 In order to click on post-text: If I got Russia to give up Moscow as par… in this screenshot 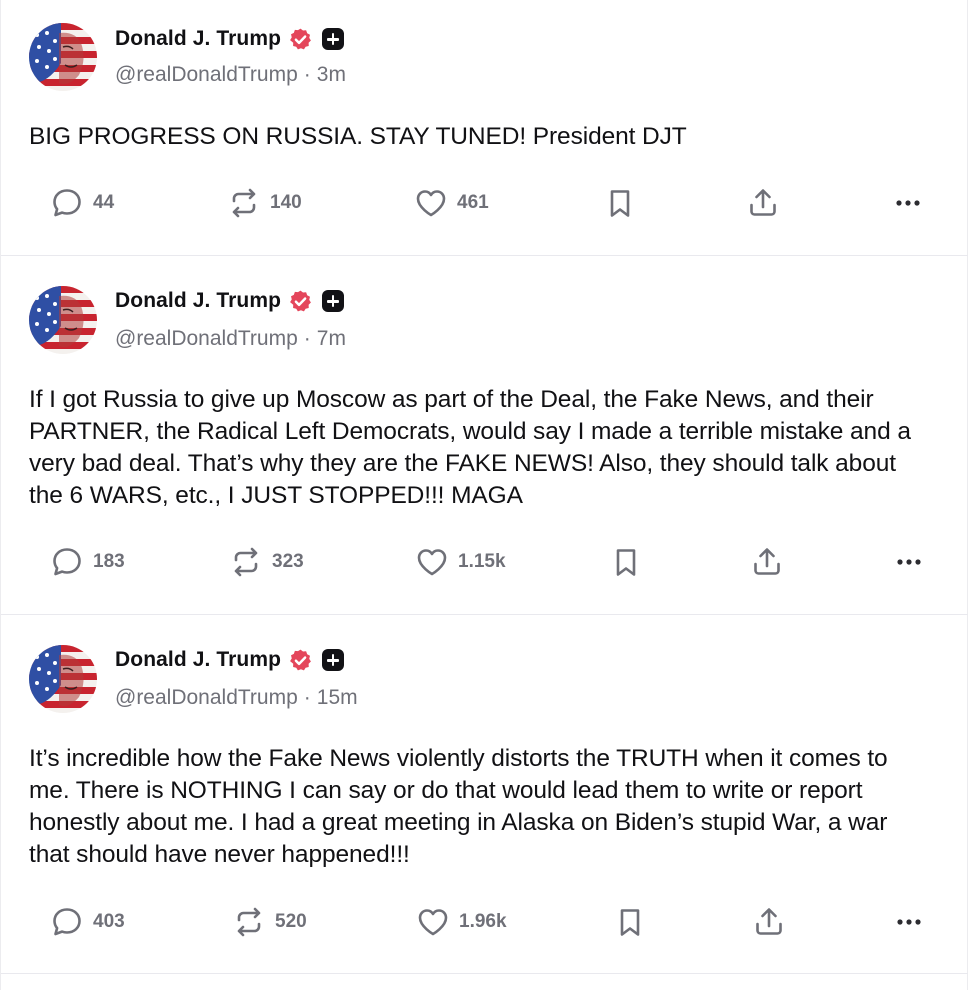, I will do `click(470, 447)`.